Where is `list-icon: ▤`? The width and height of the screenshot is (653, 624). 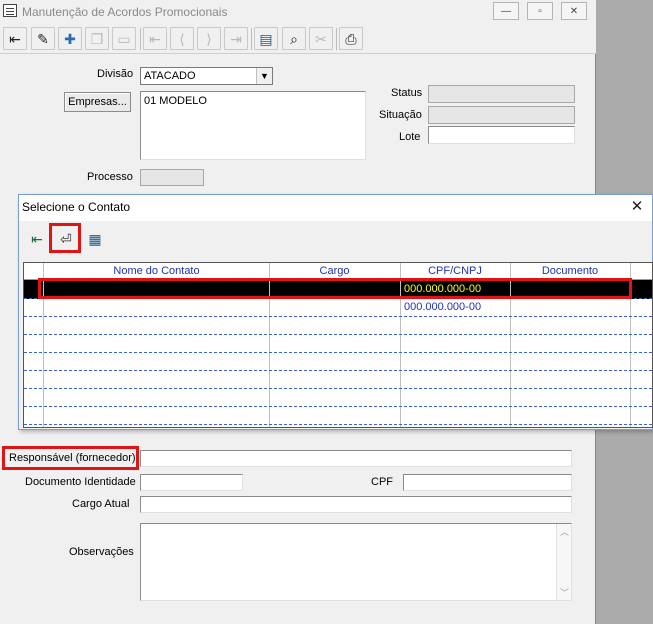
list-icon: ▤ is located at coordinates (266, 38).